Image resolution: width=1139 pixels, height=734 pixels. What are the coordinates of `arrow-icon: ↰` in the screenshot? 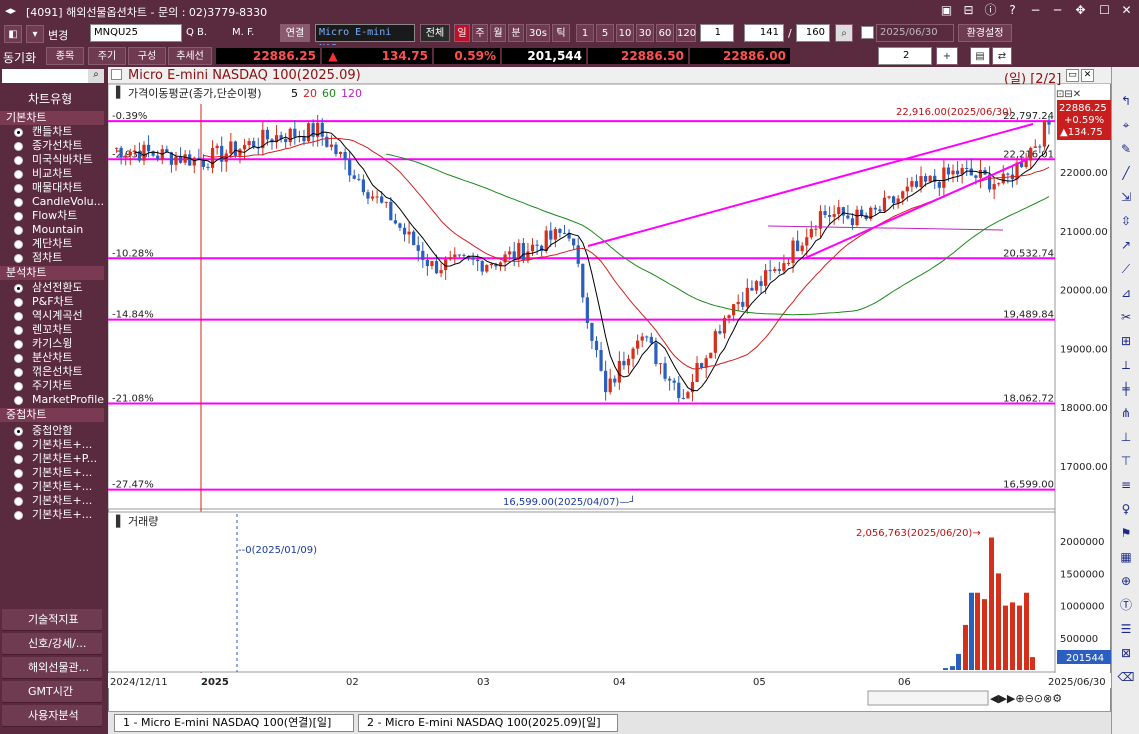 It's located at (1126, 101).